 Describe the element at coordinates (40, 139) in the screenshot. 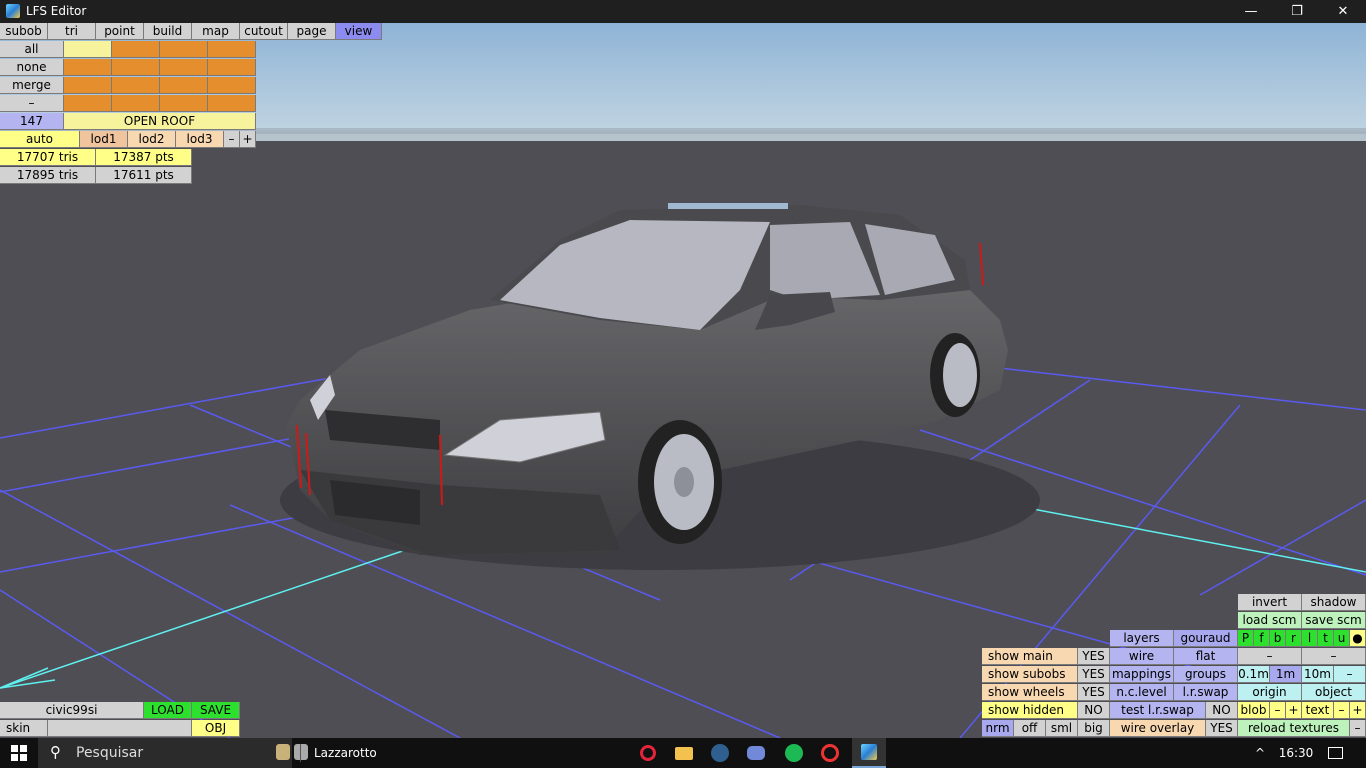

I see `lod-auto-button: auto` at that location.